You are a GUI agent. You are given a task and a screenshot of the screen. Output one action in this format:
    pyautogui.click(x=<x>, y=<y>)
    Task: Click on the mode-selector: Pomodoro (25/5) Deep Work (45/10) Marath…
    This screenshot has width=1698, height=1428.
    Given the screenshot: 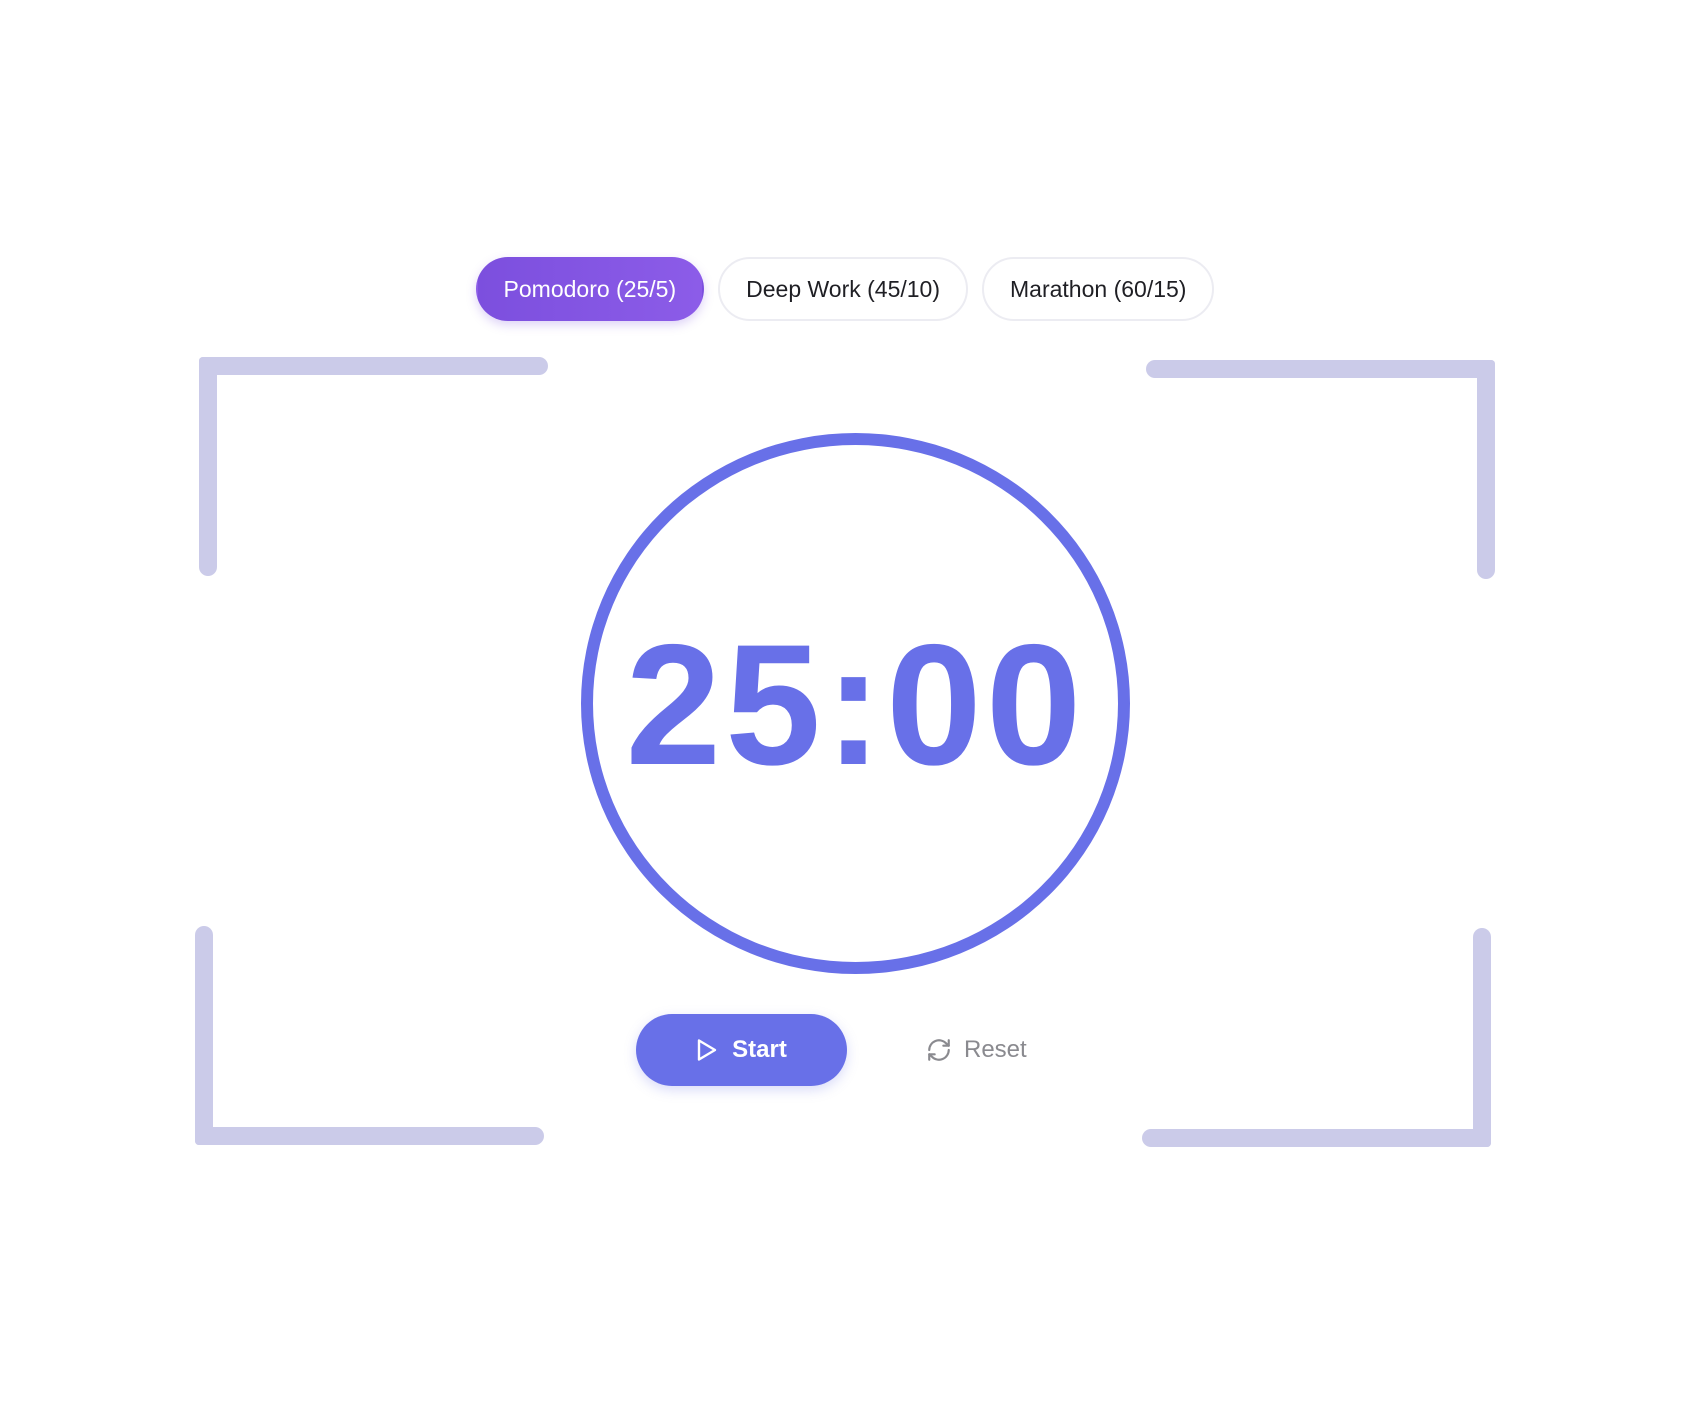 What is the action you would take?
    pyautogui.click(x=849, y=289)
    